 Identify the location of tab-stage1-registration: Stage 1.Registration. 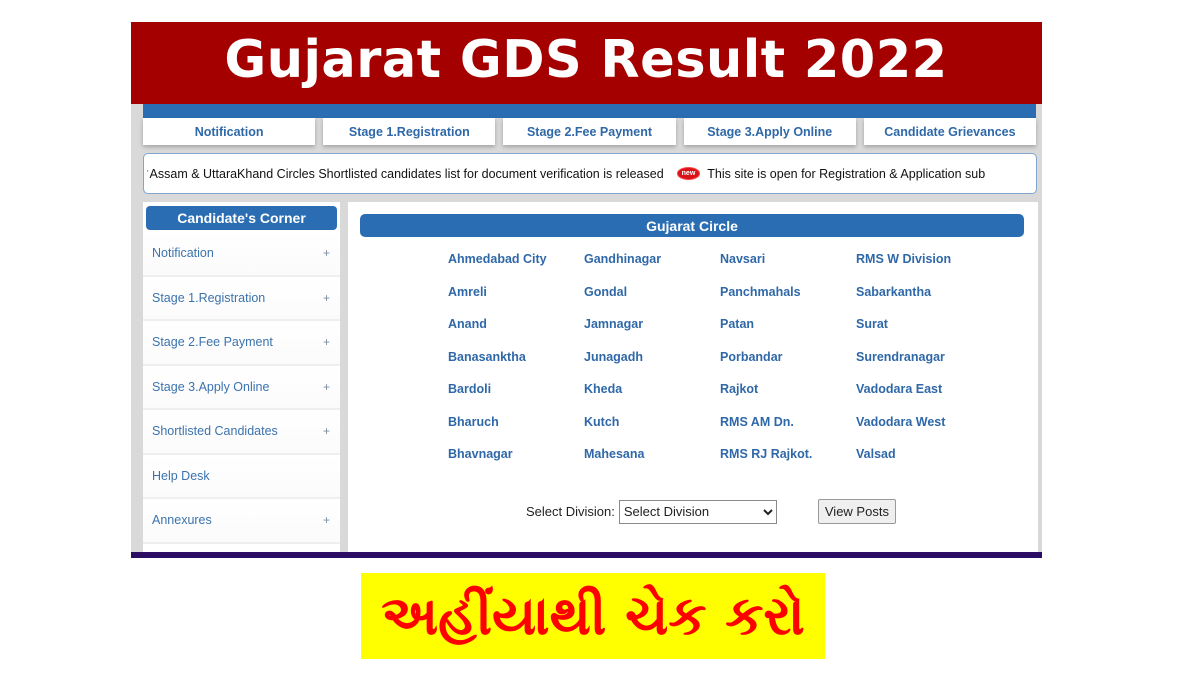
(409, 131).